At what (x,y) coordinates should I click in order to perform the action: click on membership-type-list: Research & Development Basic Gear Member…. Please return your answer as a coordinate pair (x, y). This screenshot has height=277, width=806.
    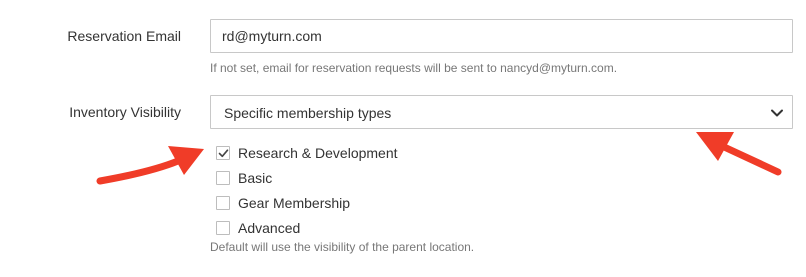
    Looking at the image, I should click on (307, 190).